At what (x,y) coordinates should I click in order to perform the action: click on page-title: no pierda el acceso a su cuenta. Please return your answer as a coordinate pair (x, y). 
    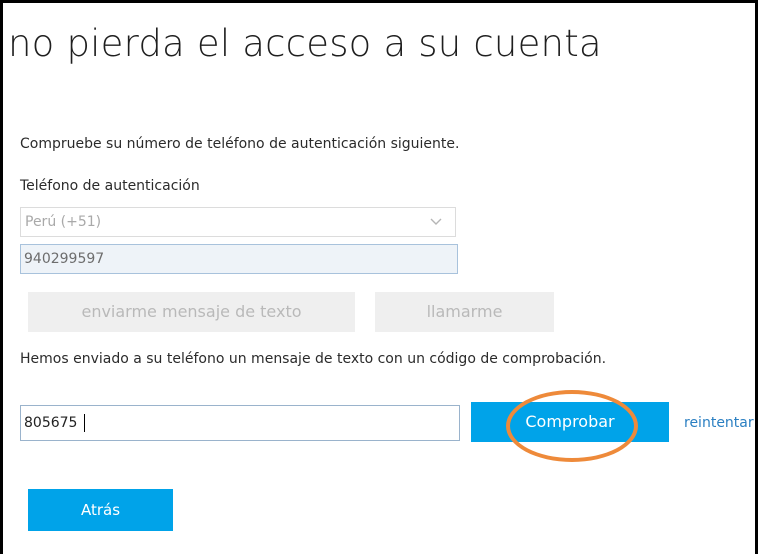
    Looking at the image, I should click on (305, 43).